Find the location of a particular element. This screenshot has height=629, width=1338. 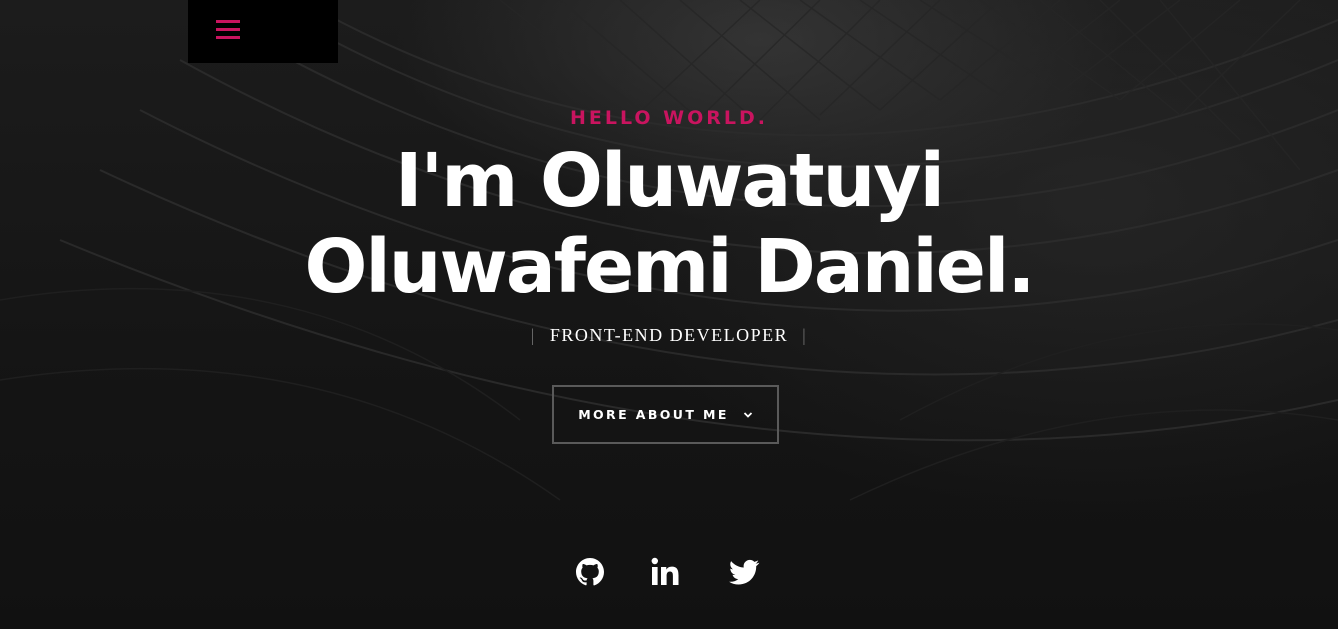

menu-container is located at coordinates (263, 31).